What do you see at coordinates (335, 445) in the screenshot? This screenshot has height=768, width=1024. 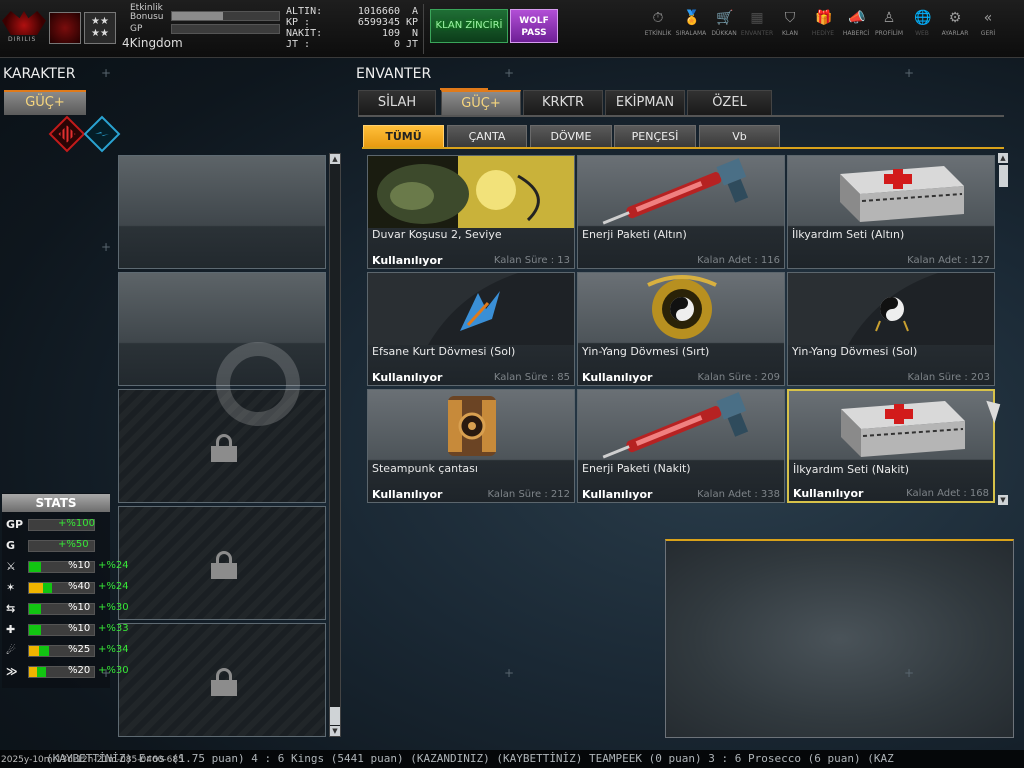 I see `character-scrollbar: ▲ ▼` at bounding box center [335, 445].